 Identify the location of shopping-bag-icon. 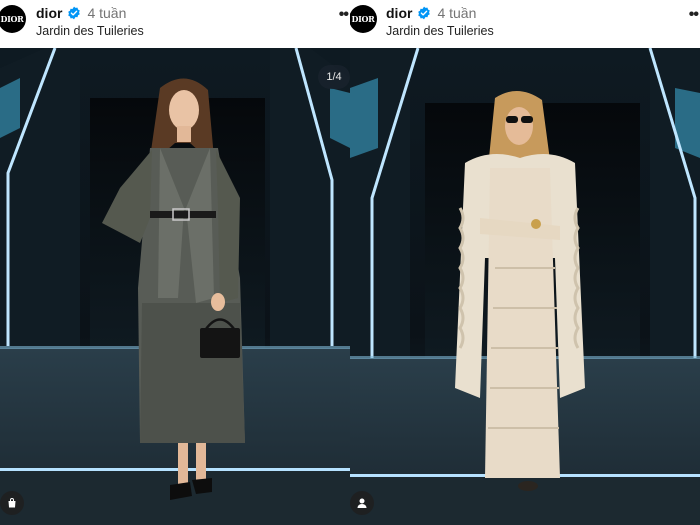
(12, 503).